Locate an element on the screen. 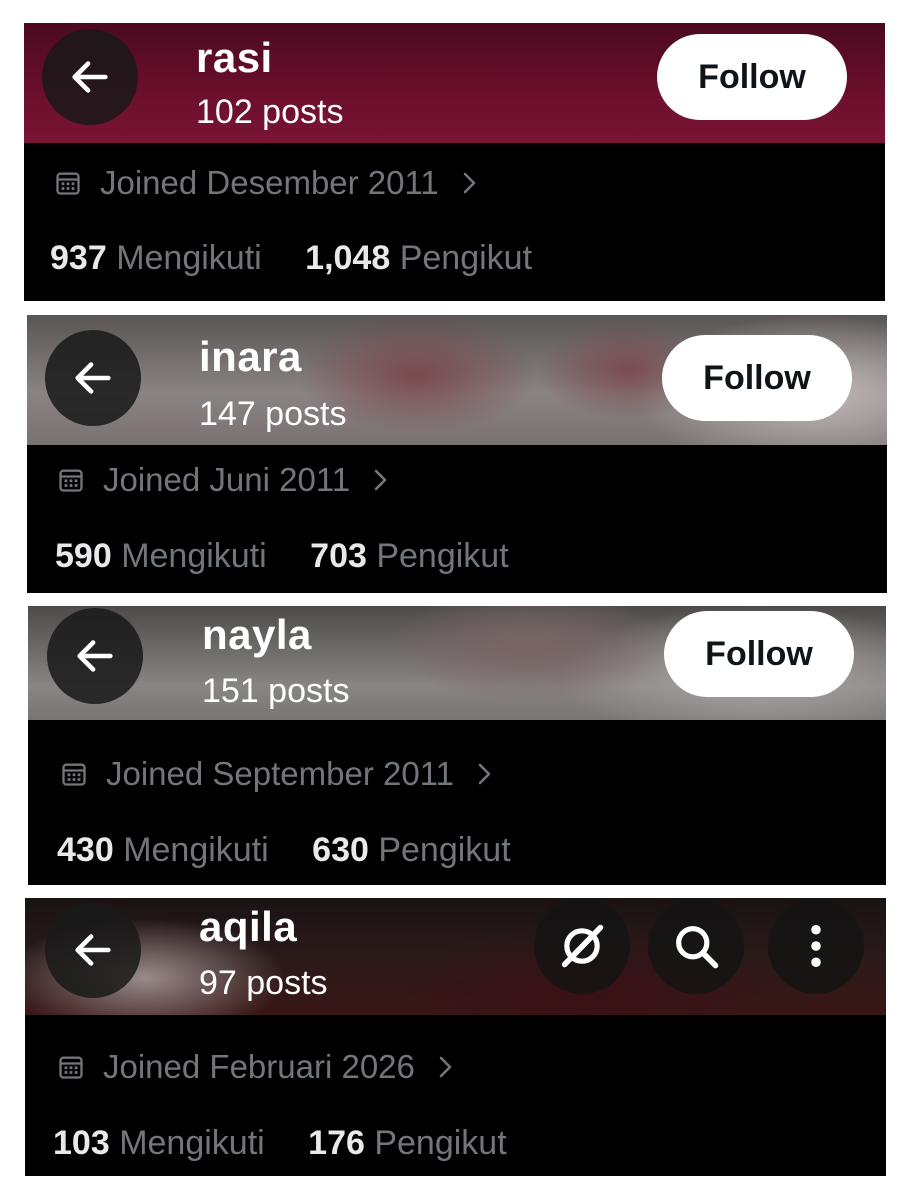 The image size is (910, 1200). followers-stat: 1,048 Pengikut is located at coordinates (418, 258).